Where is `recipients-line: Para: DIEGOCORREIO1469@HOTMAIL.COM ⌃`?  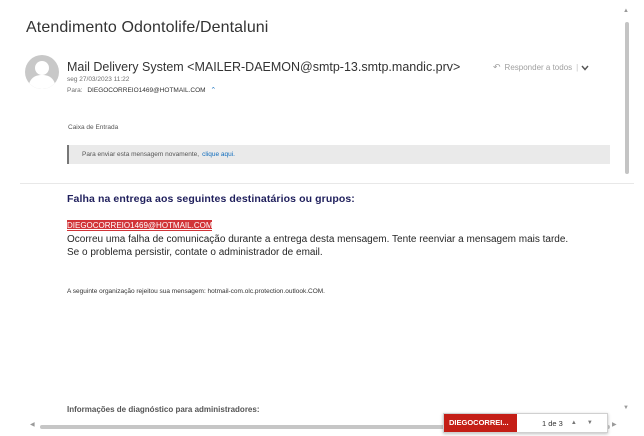 recipients-line: Para: DIEGOCORREIO1469@HOTMAIL.COM ⌃ is located at coordinates (141, 90).